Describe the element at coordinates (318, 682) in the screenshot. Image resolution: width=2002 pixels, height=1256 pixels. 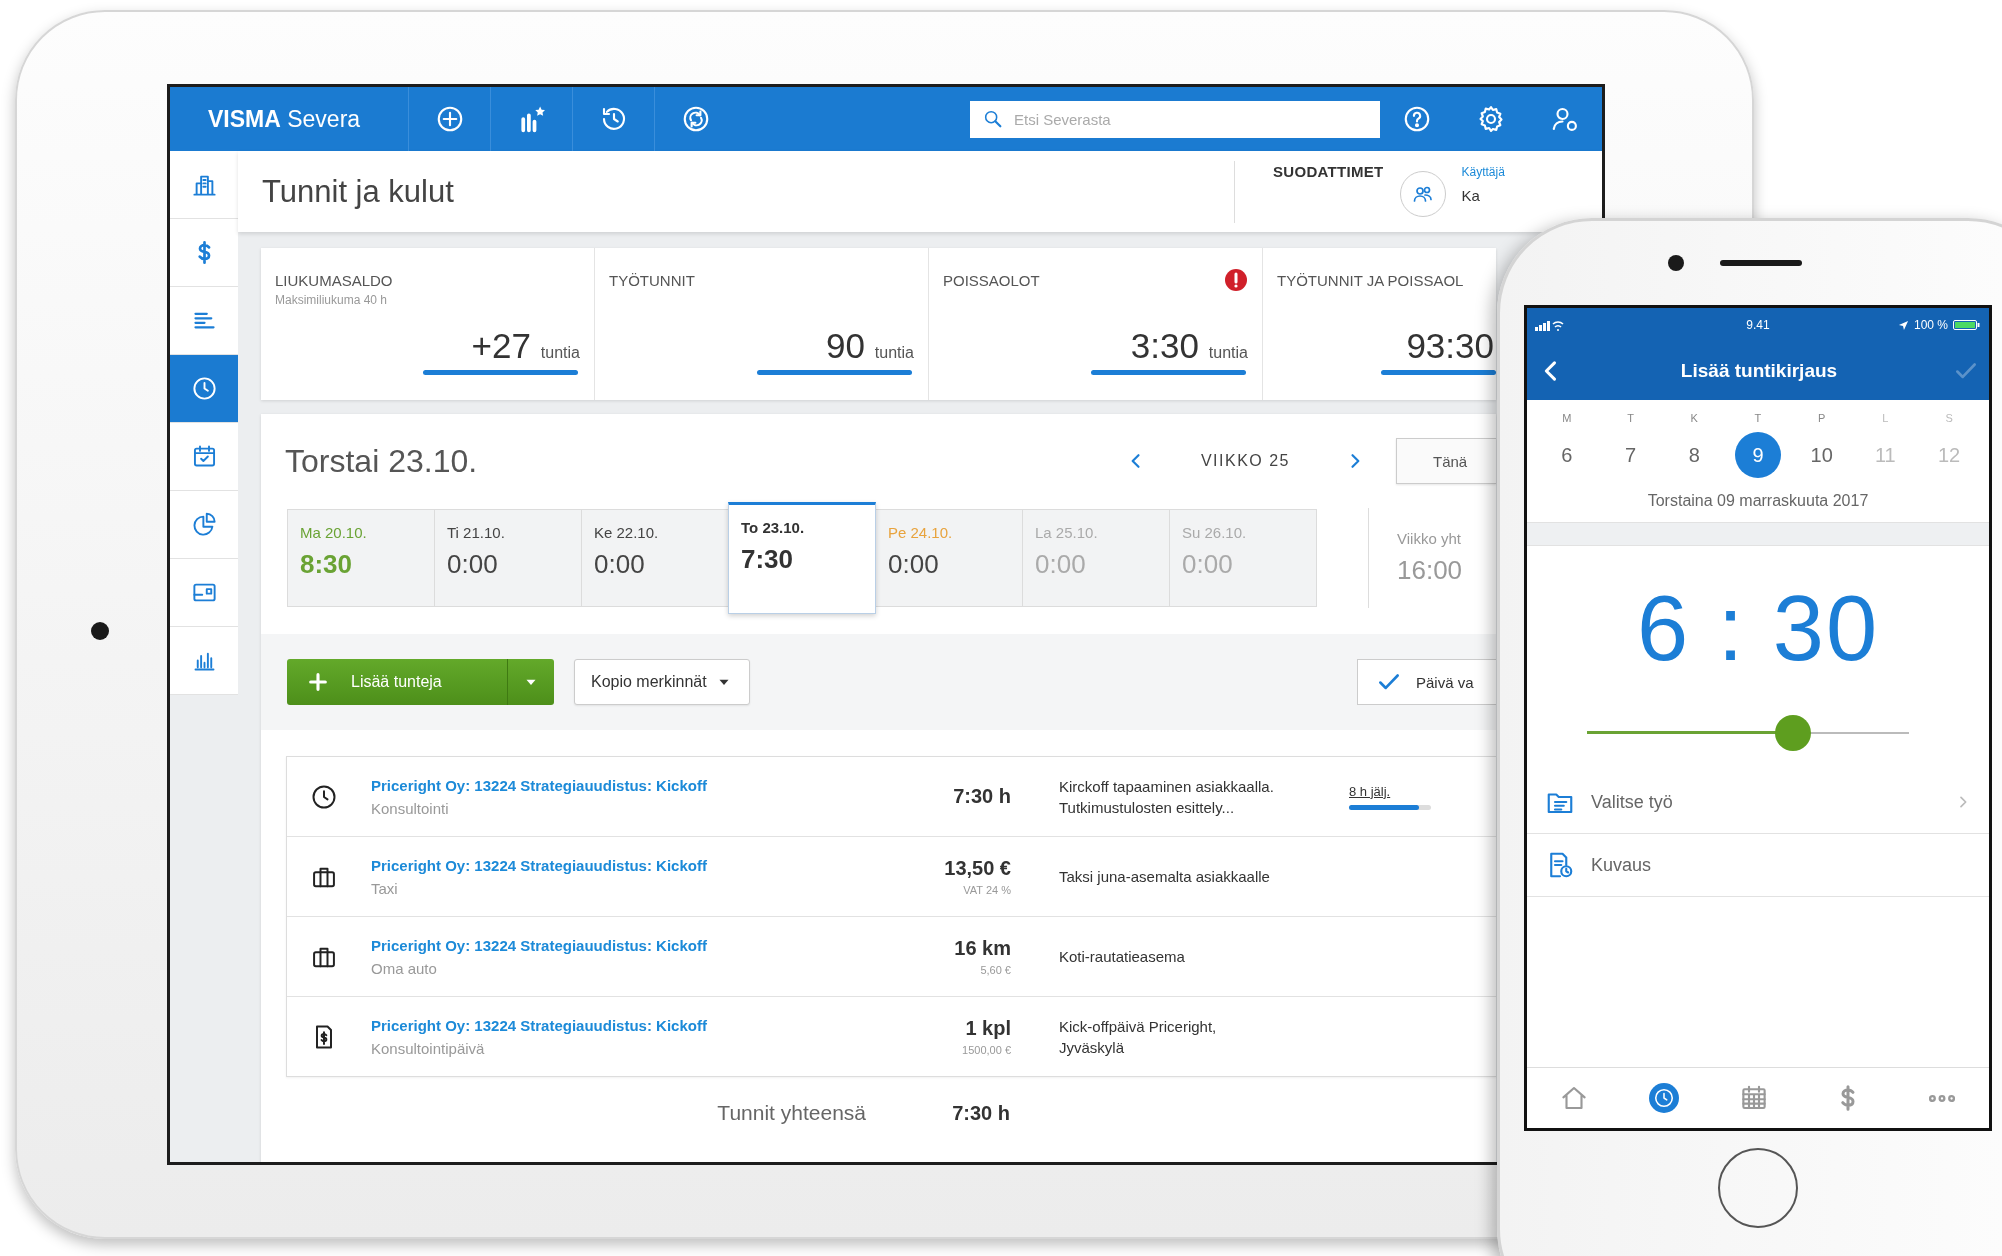
I see `plus-icon` at that location.